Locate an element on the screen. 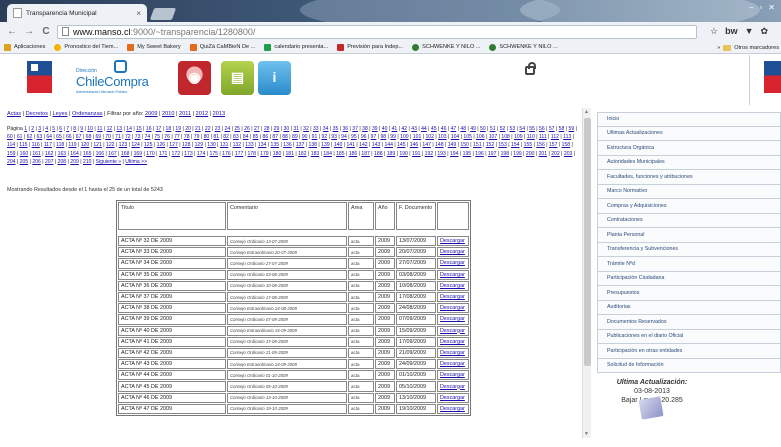 The height and width of the screenshot is (447, 781). page-link: 82 is located at coordinates (226, 137).